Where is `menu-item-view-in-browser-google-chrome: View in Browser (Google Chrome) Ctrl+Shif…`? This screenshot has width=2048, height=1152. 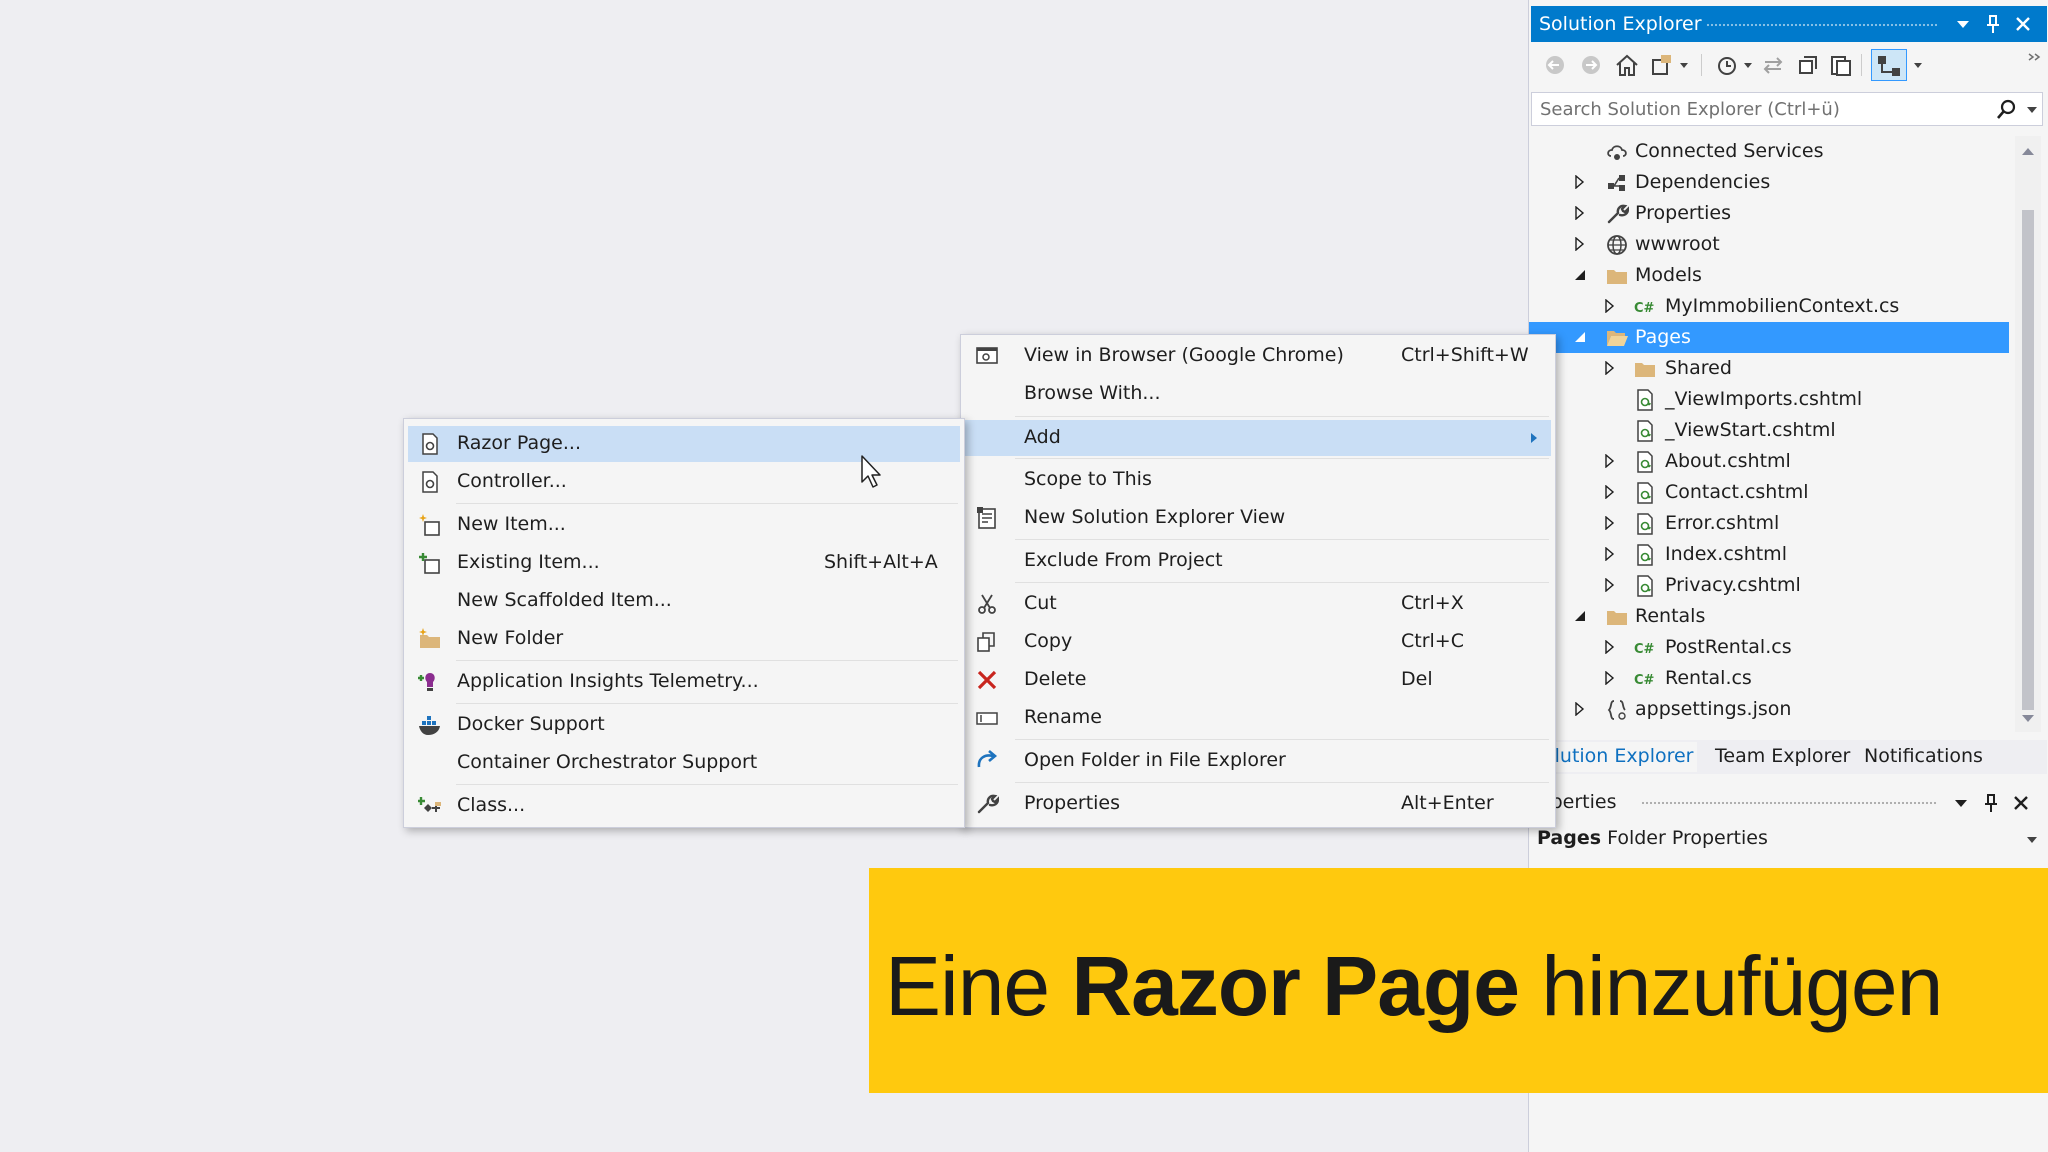 menu-item-view-in-browser-google-chrome: View in Browser (Google Chrome) Ctrl+Shif… is located at coordinates (1258, 356).